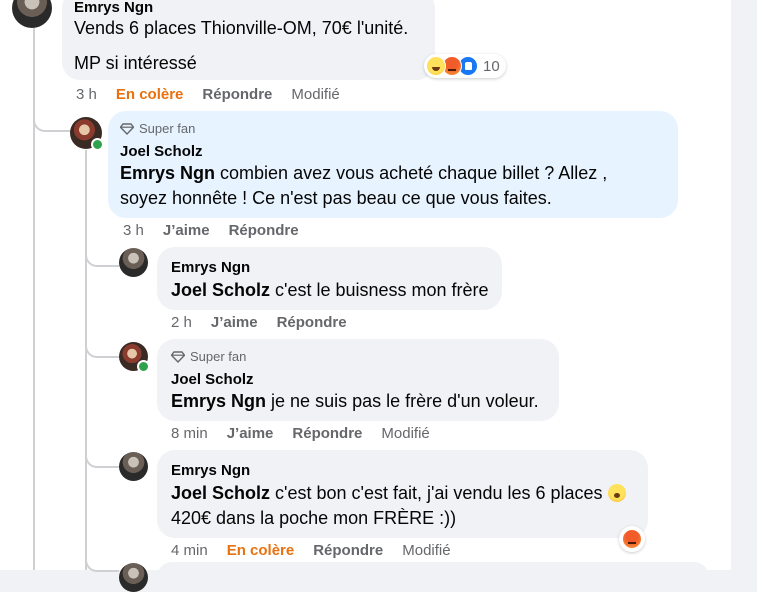 Image resolution: width=757 pixels, height=592 pixels. Describe the element at coordinates (314, 518) in the screenshot. I see `comment-text: 420€ dans la poche mon FRÈRE :))` at that location.